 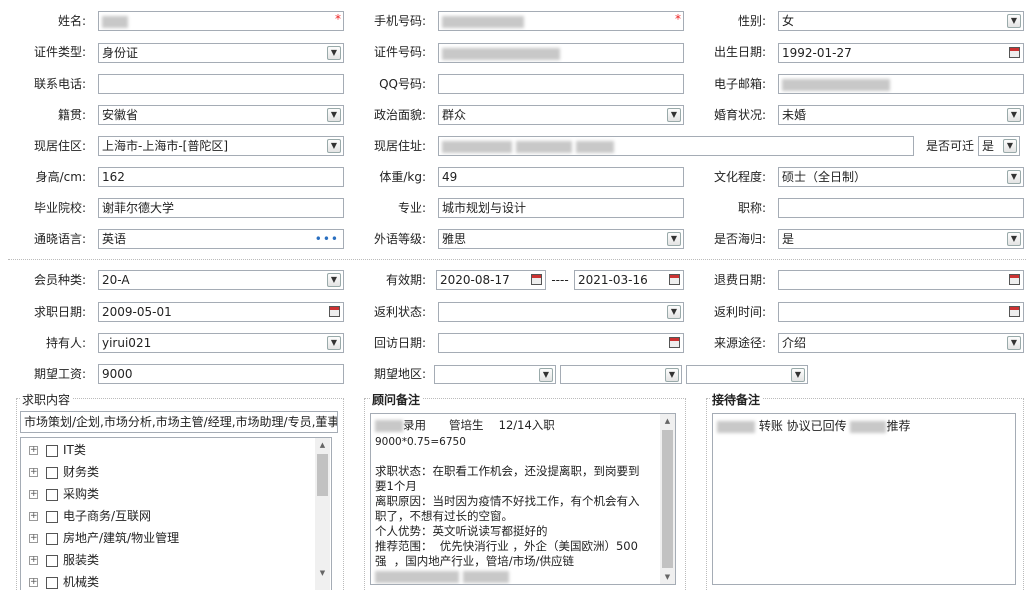 I want to click on title-input, so click(x=901, y=208).